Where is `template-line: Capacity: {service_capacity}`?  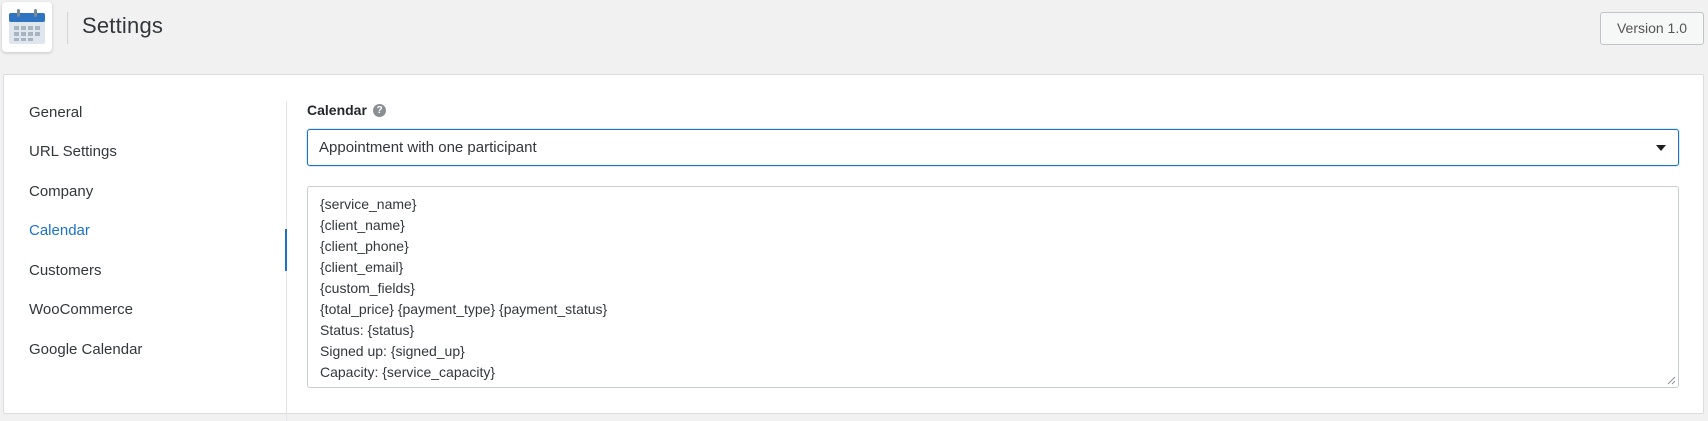
template-line: Capacity: {service_capacity} is located at coordinates (408, 372).